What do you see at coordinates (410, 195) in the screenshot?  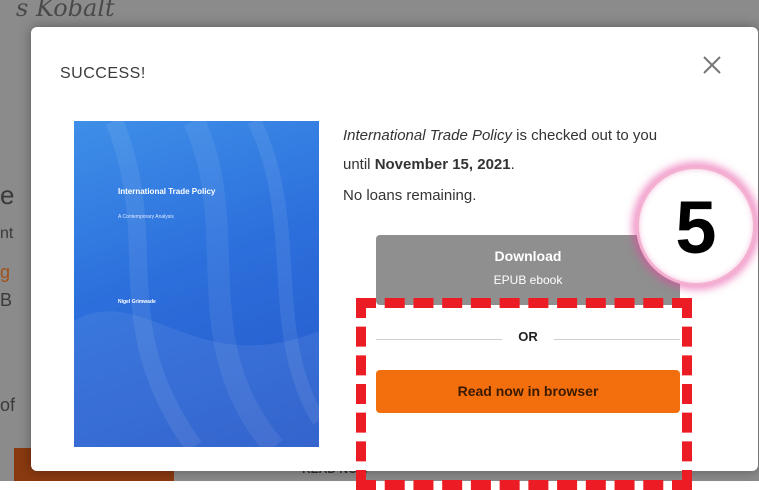 I see `loans-remaining: No loans remaining.` at bounding box center [410, 195].